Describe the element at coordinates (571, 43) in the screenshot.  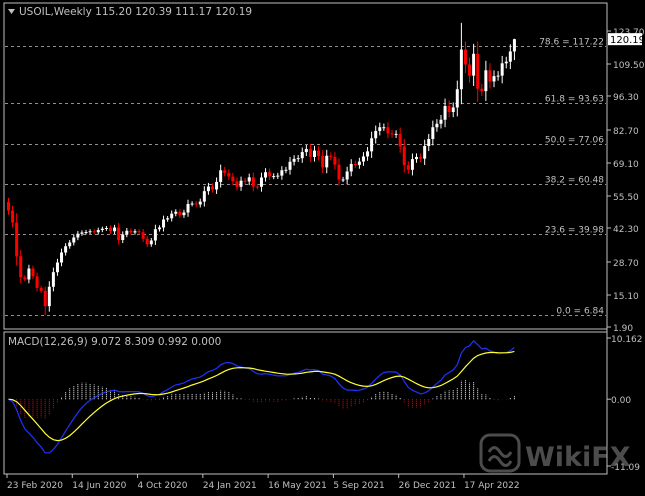
I see `fib-label-0: 78.6 = 117.22` at that location.